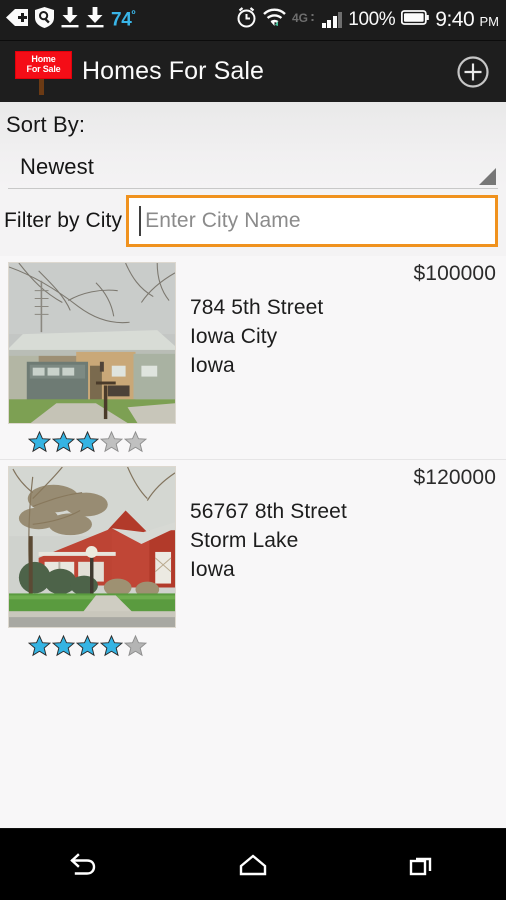 The height and width of the screenshot is (900, 506). I want to click on listing-price: $120000, so click(454, 477).